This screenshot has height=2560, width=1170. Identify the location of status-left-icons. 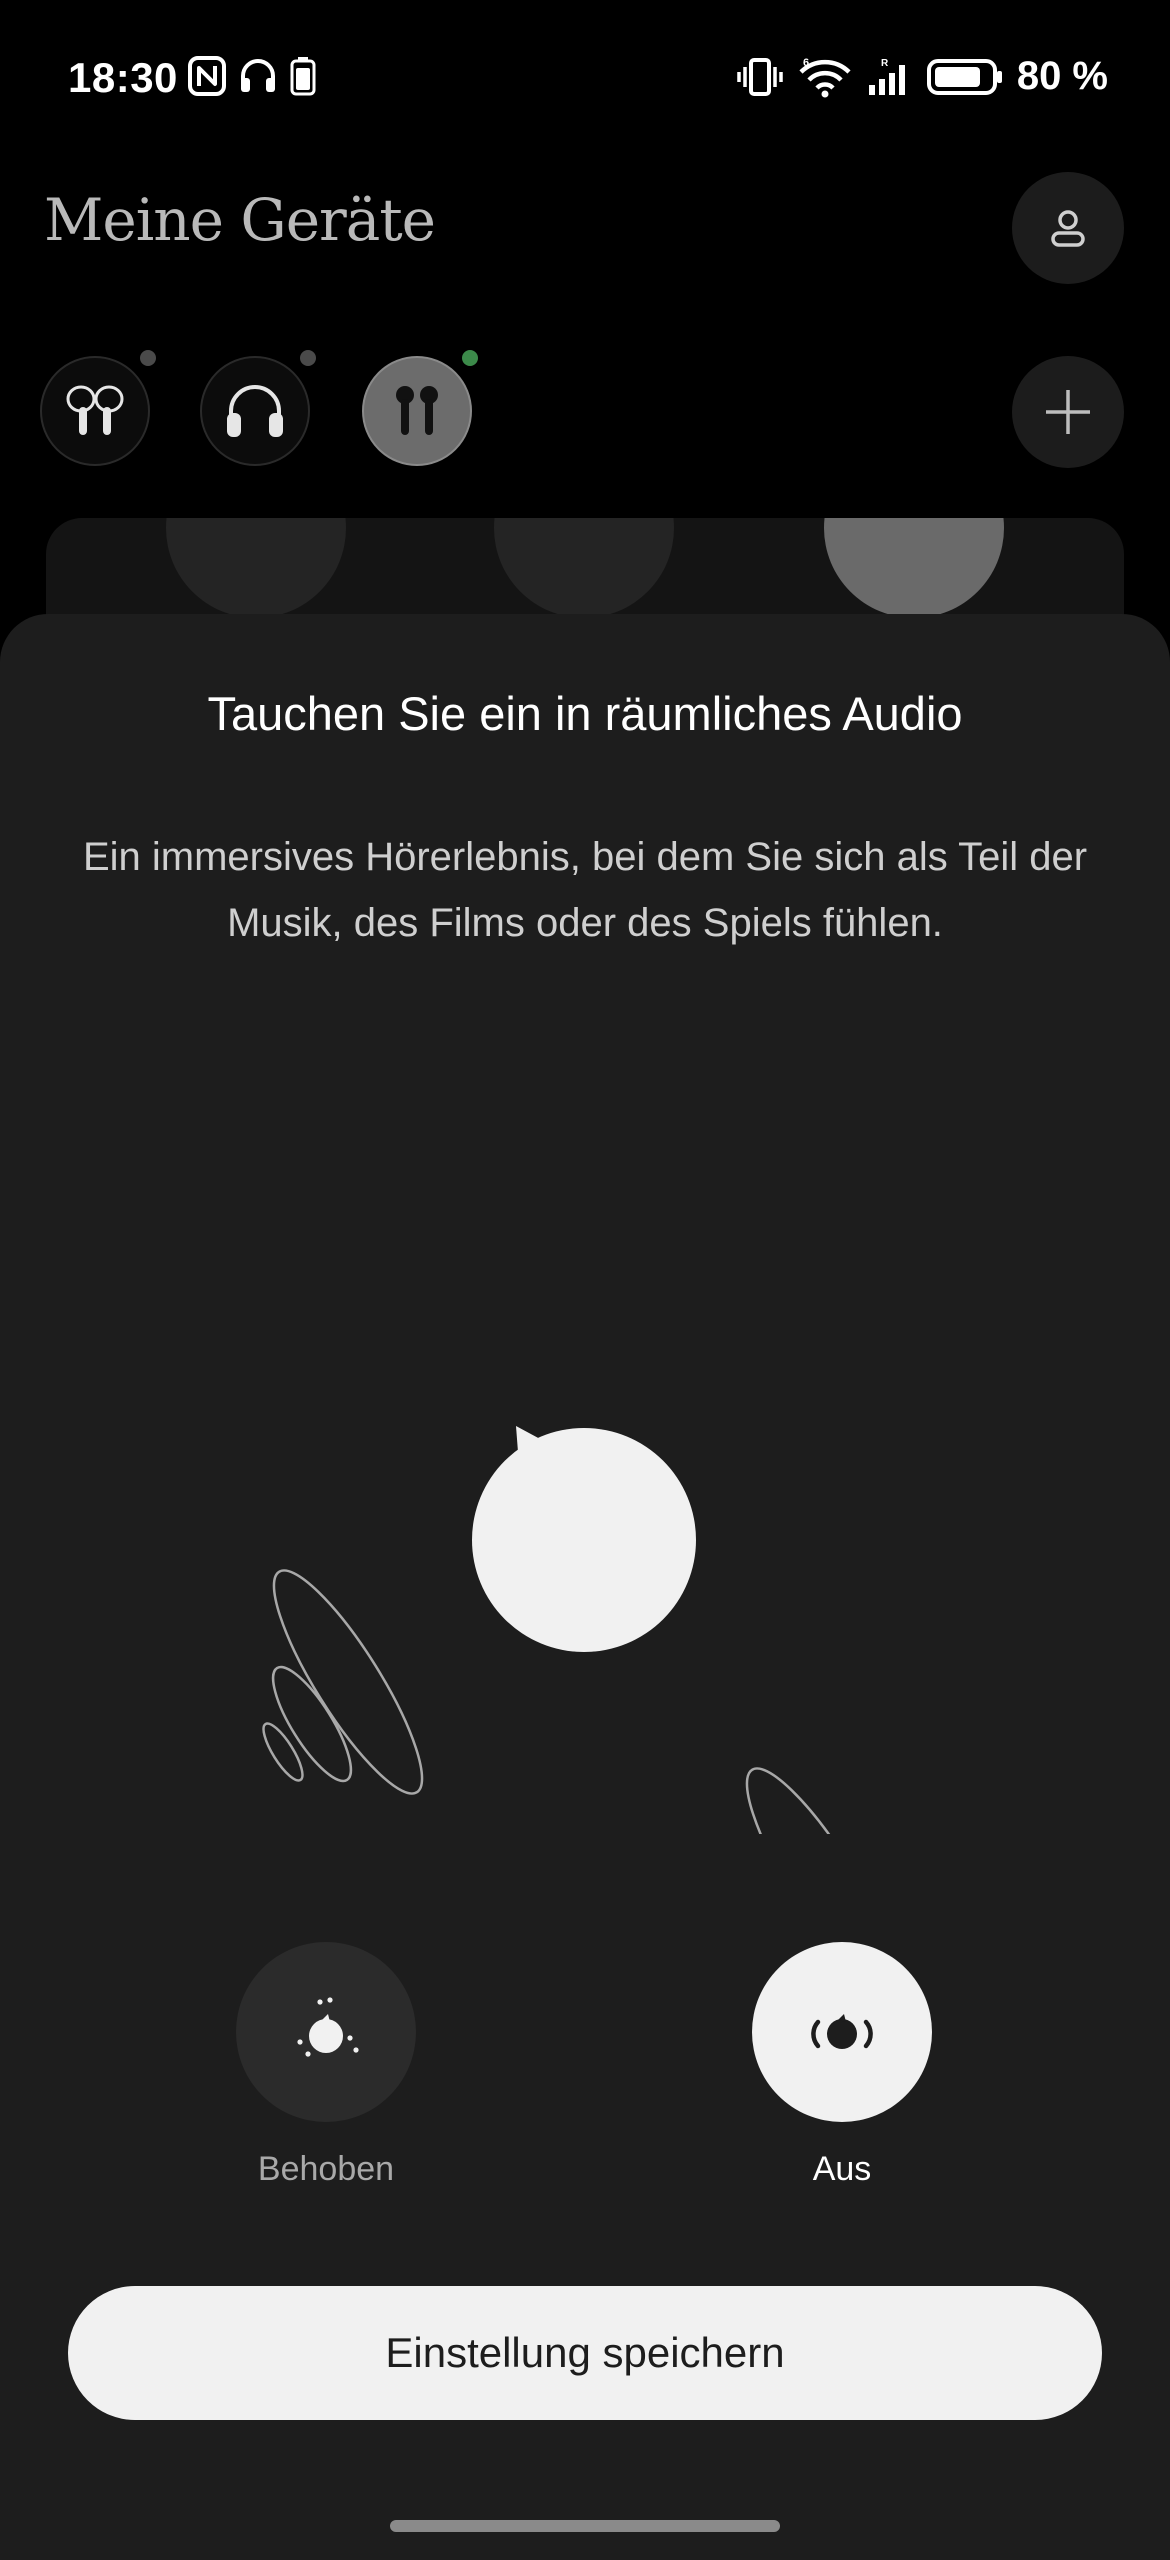
(252, 76).